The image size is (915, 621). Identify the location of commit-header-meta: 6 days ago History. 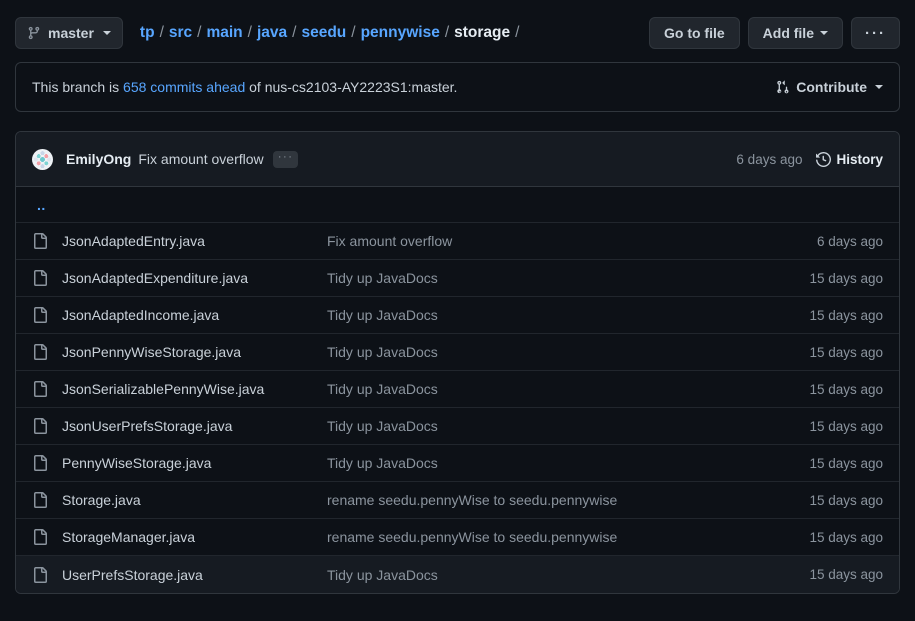
(809, 159).